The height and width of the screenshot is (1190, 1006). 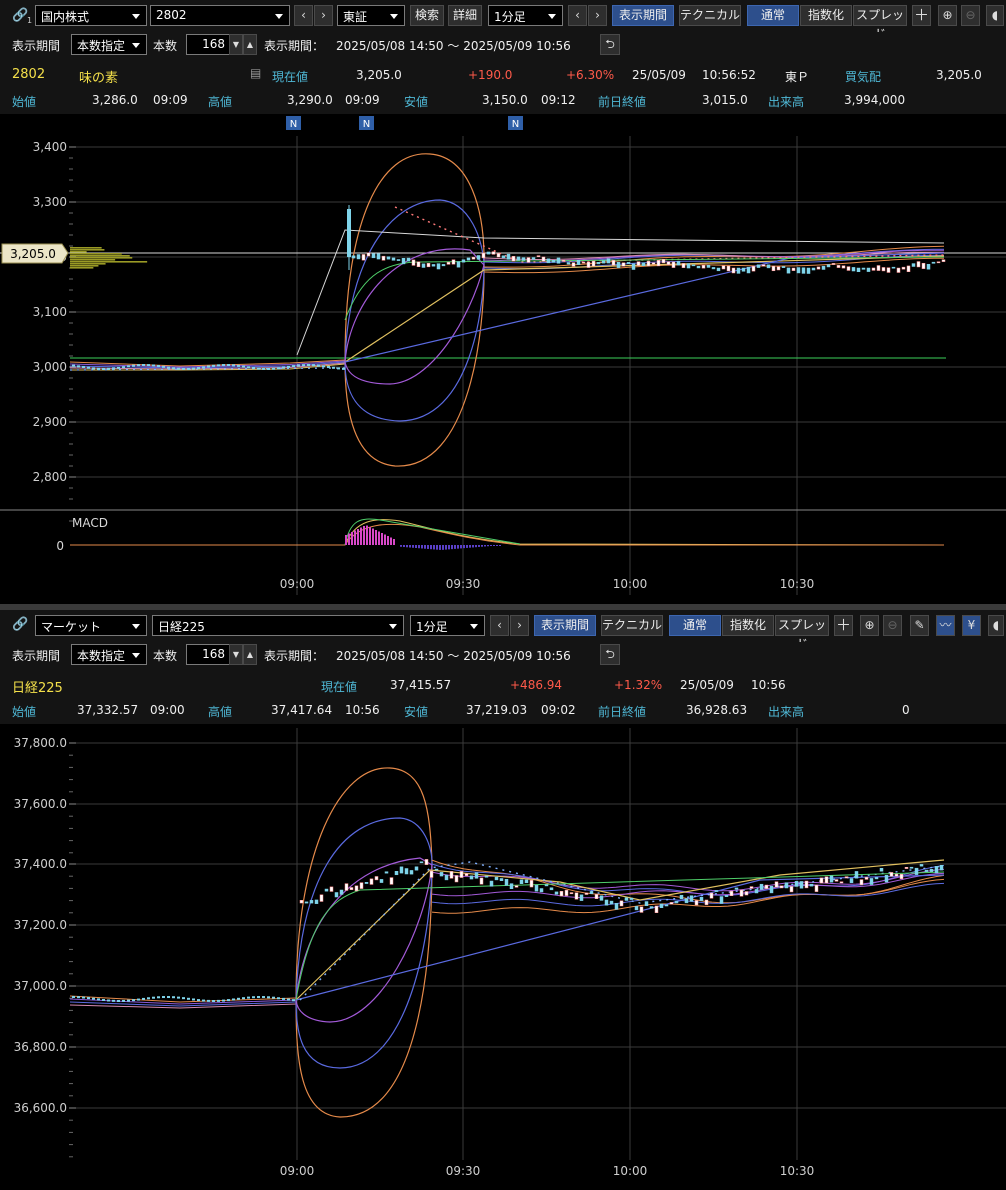 I want to click on document-icon: ▤, so click(x=255, y=73).